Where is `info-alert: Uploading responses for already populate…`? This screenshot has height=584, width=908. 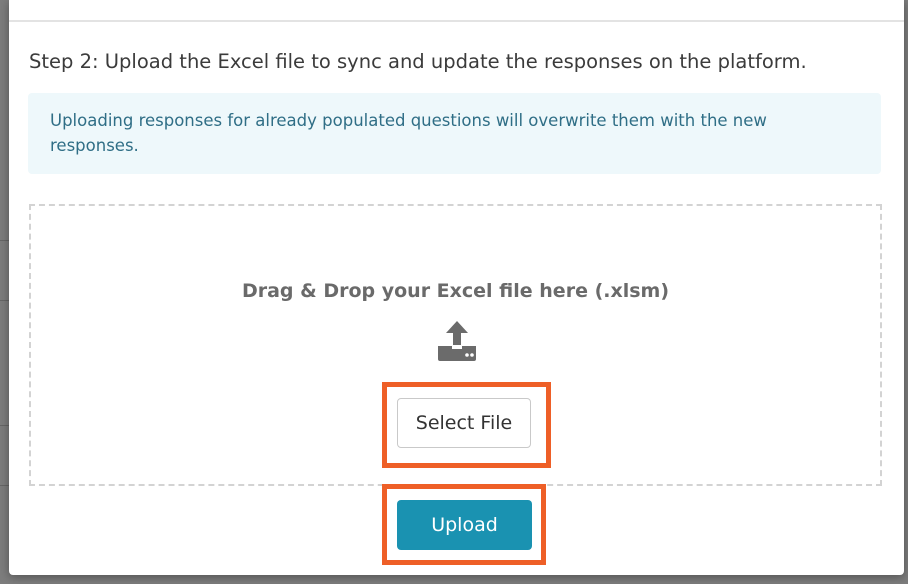 info-alert: Uploading responses for already populate… is located at coordinates (454, 133).